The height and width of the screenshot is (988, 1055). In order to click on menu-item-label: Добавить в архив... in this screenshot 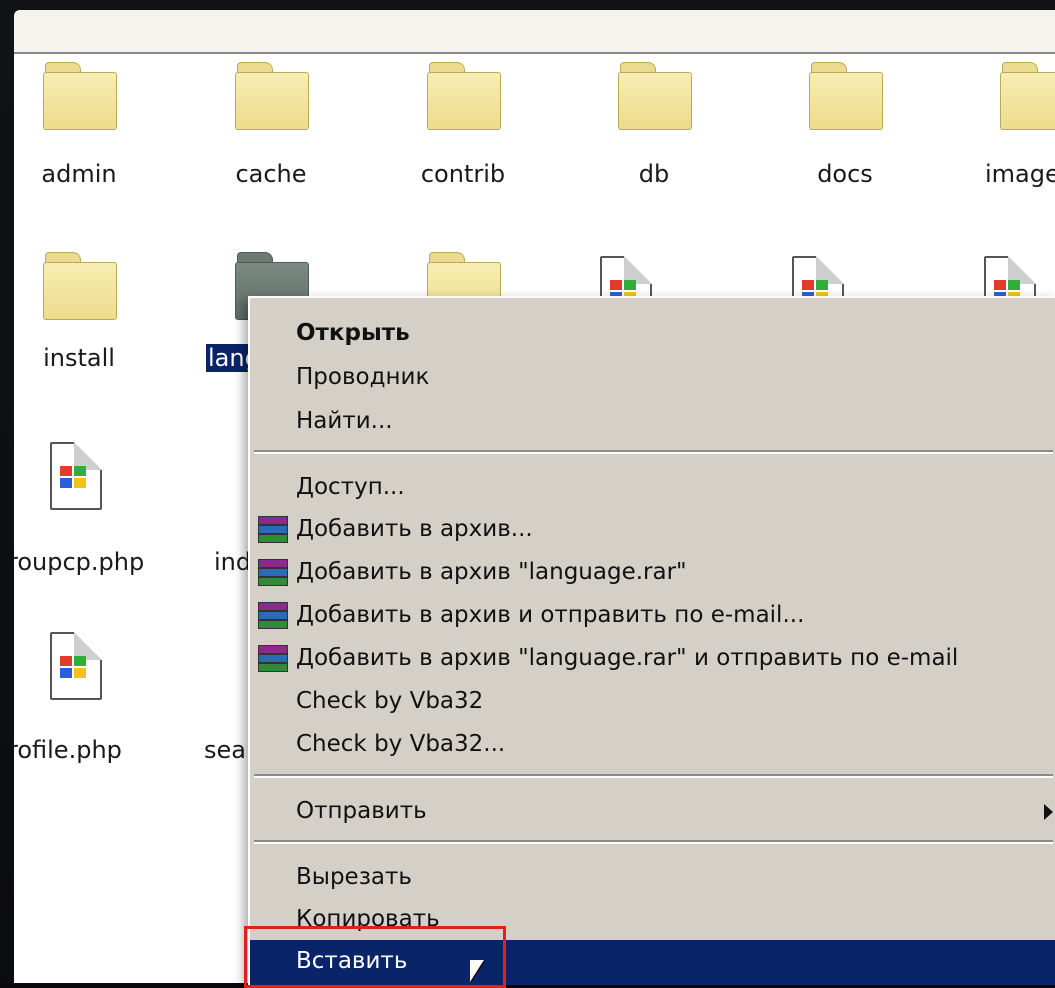, I will do `click(414, 529)`.